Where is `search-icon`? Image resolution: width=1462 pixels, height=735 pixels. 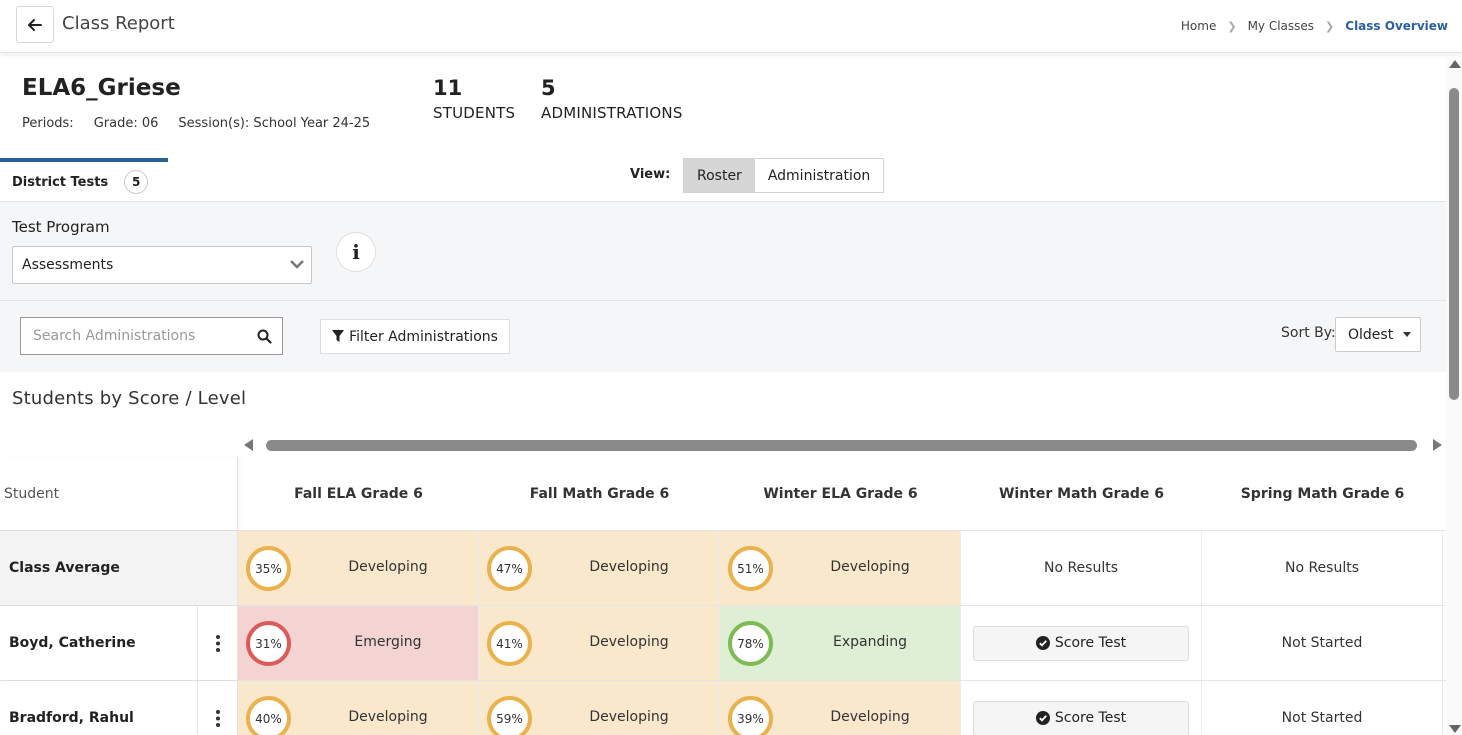
search-icon is located at coordinates (264, 336).